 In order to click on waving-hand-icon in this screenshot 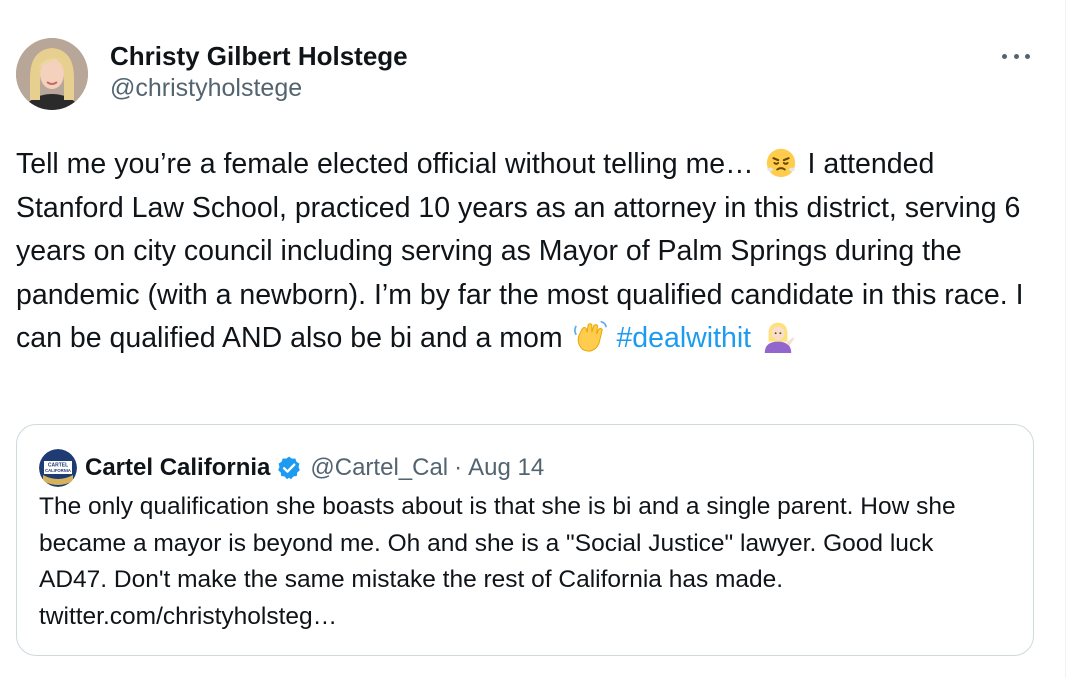, I will do `click(590, 336)`.